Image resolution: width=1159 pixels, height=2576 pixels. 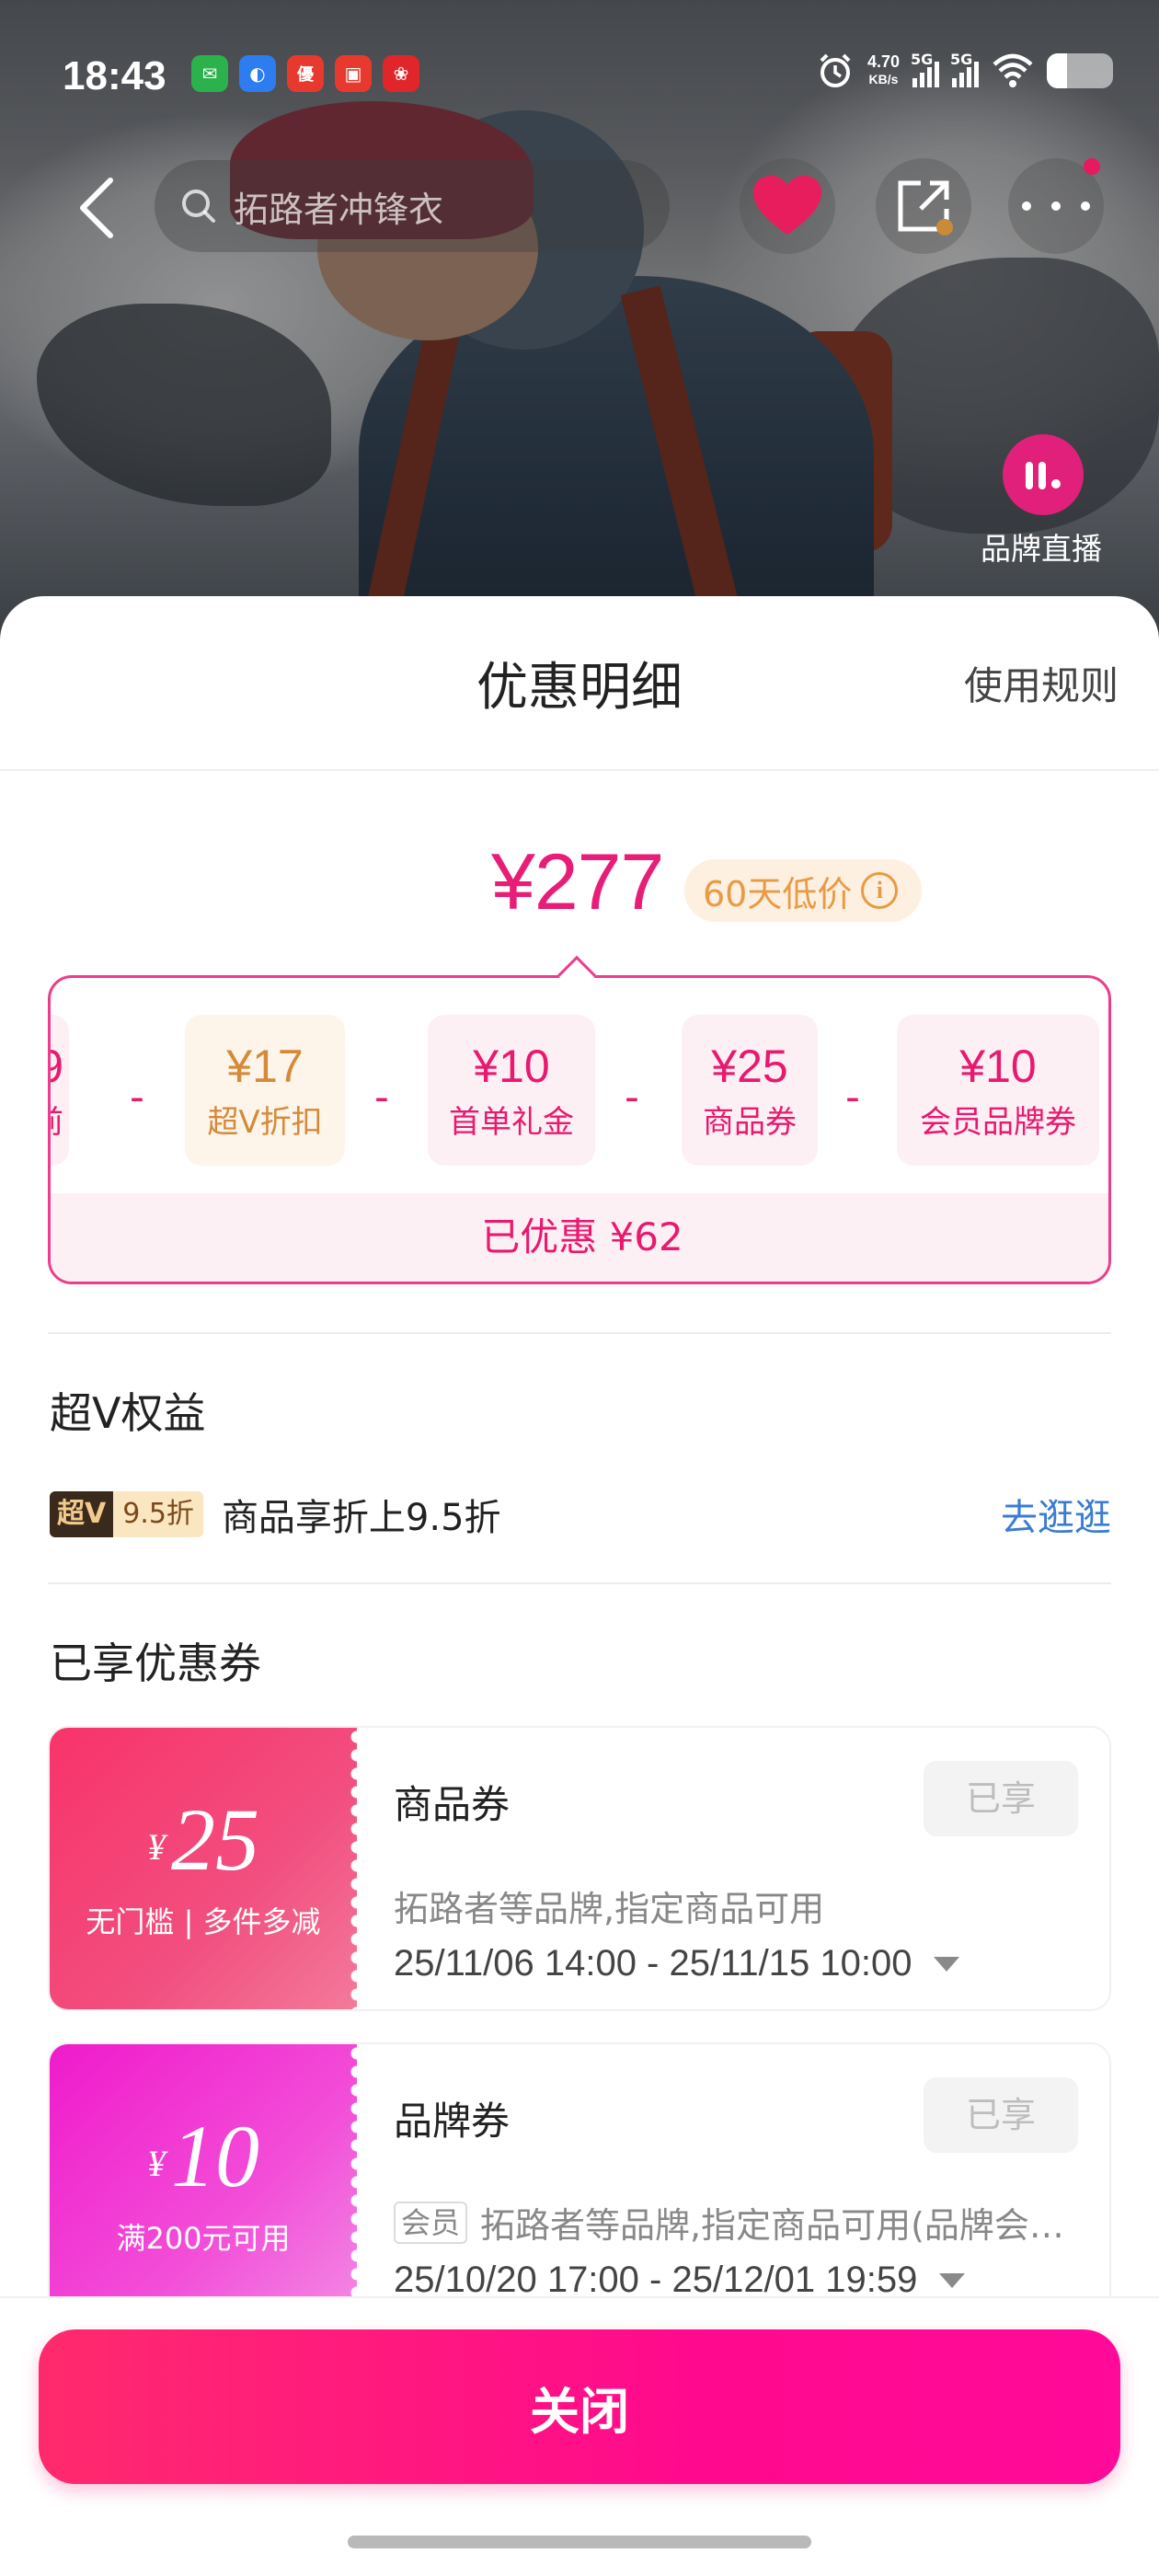 I want to click on alarm-icon, so click(x=835, y=70).